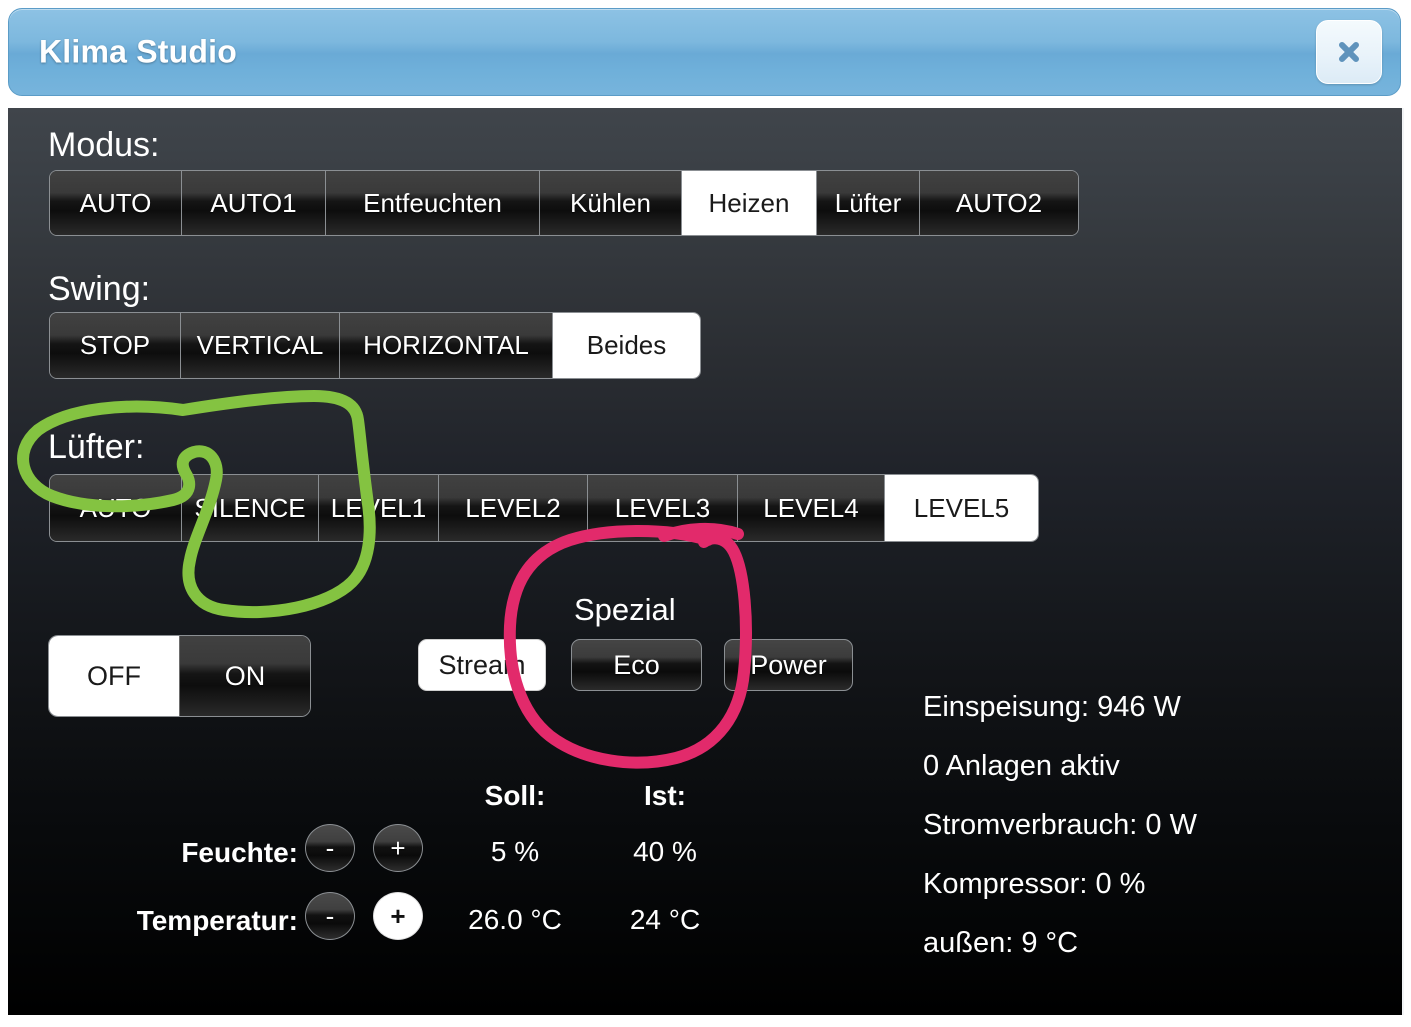 The height and width of the screenshot is (1027, 1411). What do you see at coordinates (104, 145) in the screenshot?
I see `modus-label: Modus:` at bounding box center [104, 145].